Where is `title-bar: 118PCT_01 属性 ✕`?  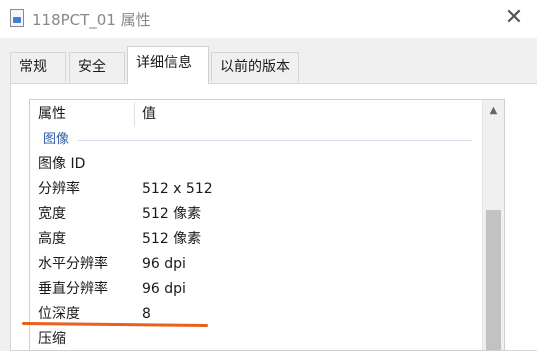 title-bar: 118PCT_01 属性 ✕ is located at coordinates (268, 19).